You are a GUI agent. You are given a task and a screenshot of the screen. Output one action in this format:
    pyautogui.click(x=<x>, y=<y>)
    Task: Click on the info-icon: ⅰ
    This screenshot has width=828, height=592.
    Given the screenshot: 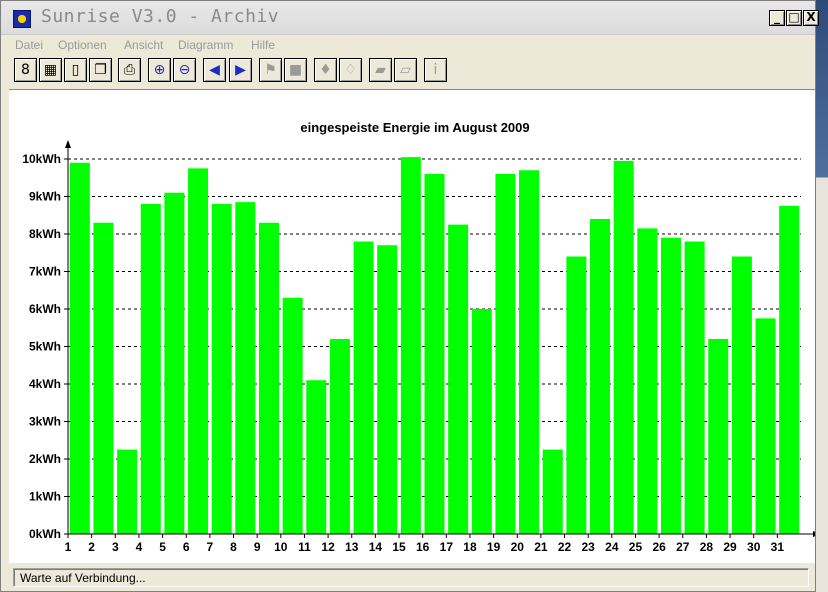 What is the action you would take?
    pyautogui.click(x=435, y=70)
    